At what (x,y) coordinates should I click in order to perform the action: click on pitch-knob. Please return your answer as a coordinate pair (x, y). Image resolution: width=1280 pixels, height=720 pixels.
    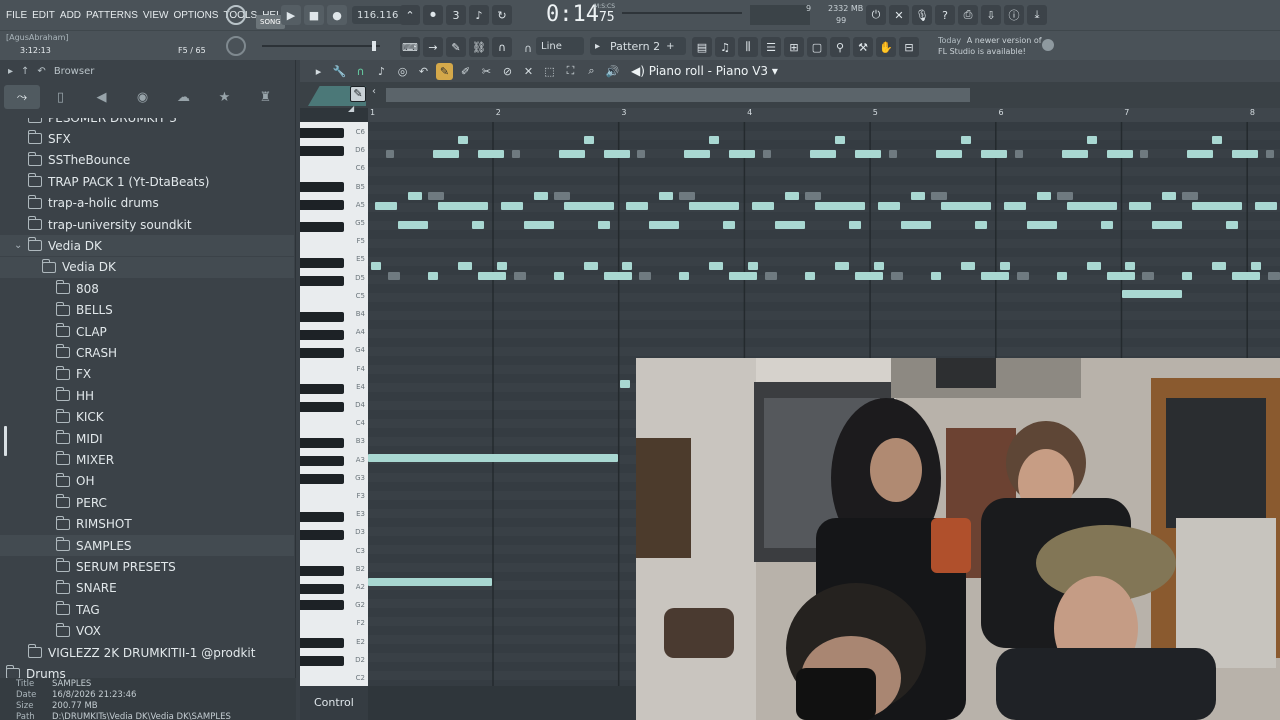
    Looking at the image, I should click on (236, 46).